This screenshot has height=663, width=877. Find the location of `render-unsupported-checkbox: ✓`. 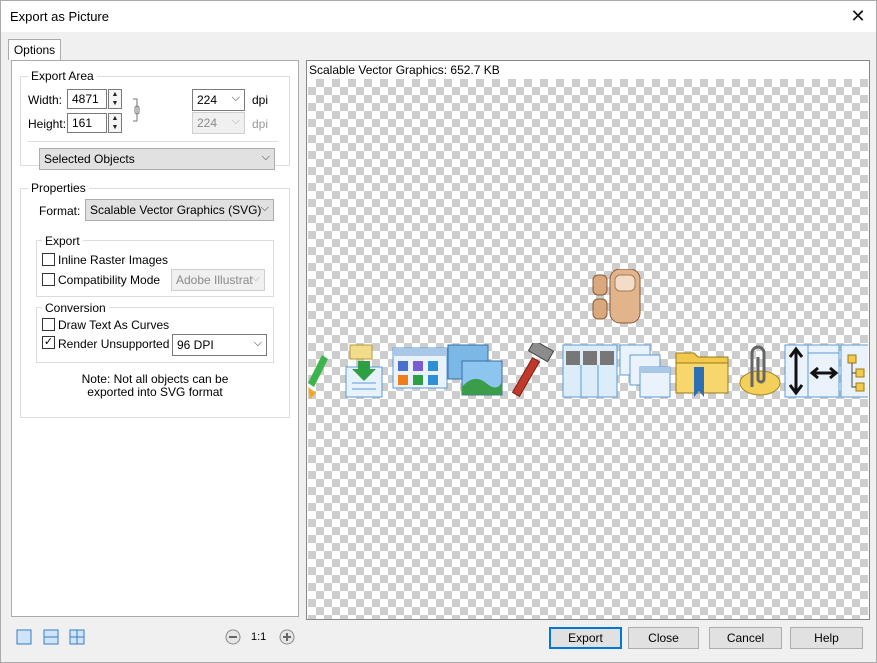

render-unsupported-checkbox: ✓ is located at coordinates (48, 342).